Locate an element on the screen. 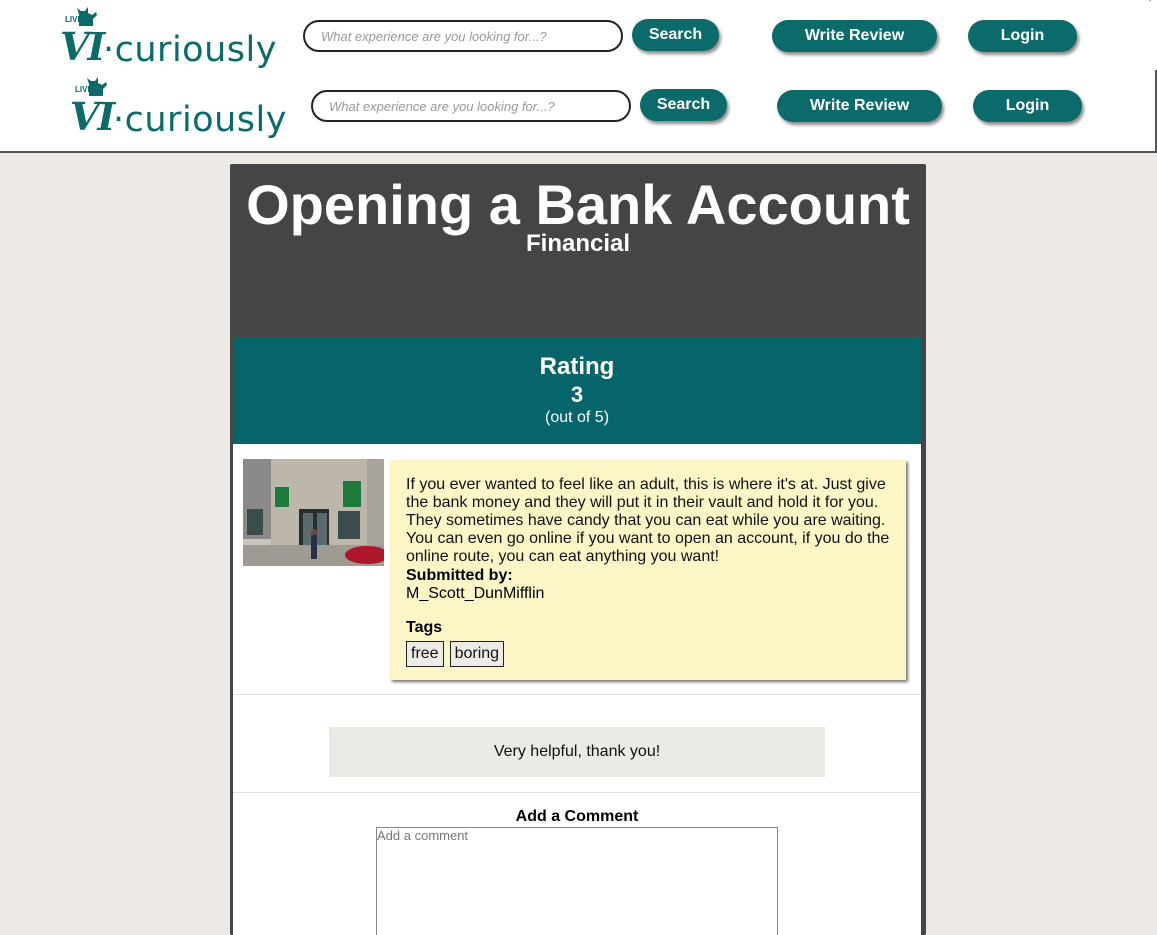 Image resolution: width=1157 pixels, height=935 pixels. tag-list: free boring is located at coordinates (648, 654).